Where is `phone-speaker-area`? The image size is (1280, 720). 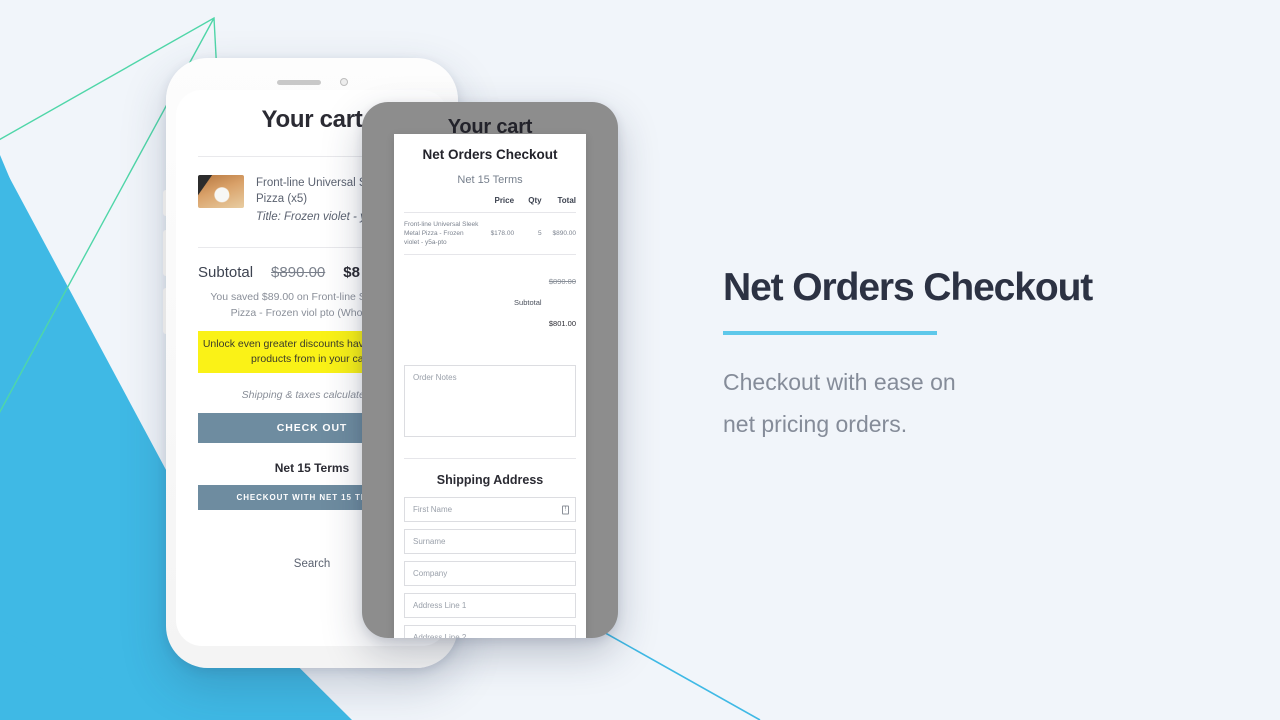
phone-speaker-area is located at coordinates (312, 82).